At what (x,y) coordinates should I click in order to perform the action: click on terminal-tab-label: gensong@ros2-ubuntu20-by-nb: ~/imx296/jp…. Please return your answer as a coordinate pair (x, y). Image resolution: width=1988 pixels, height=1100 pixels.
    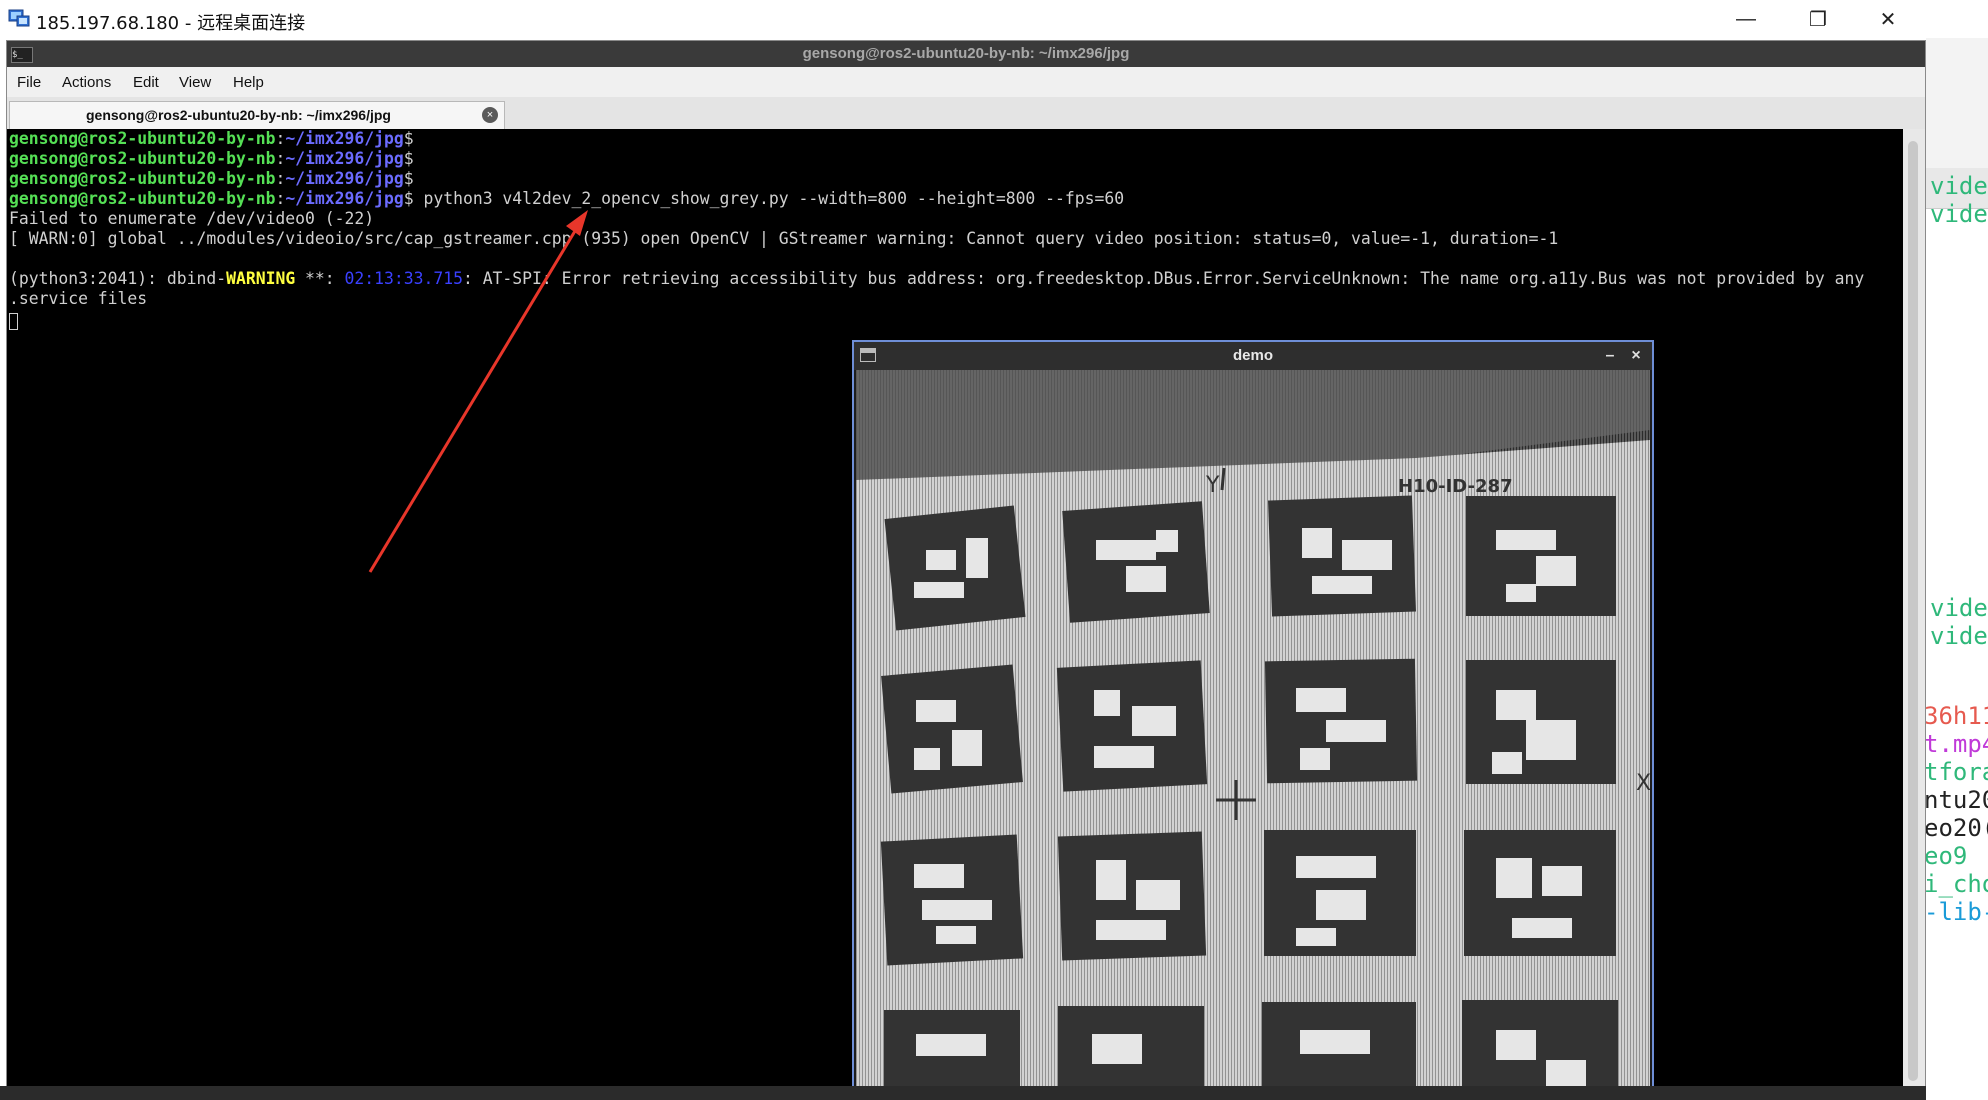
    Looking at the image, I should click on (238, 115).